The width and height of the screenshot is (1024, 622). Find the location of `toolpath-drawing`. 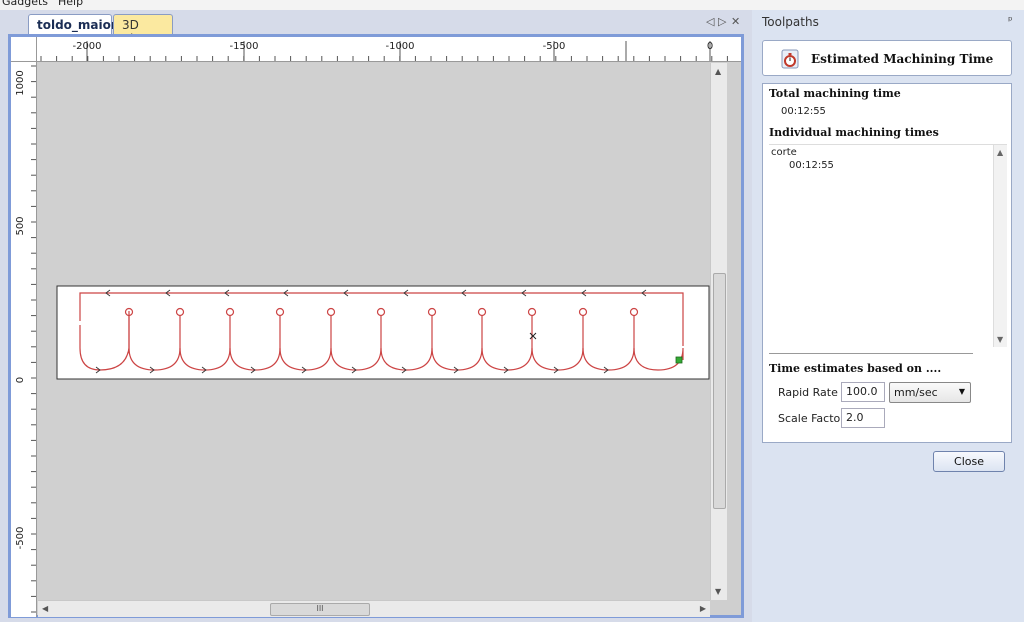

toolpath-drawing is located at coordinates (383, 332).